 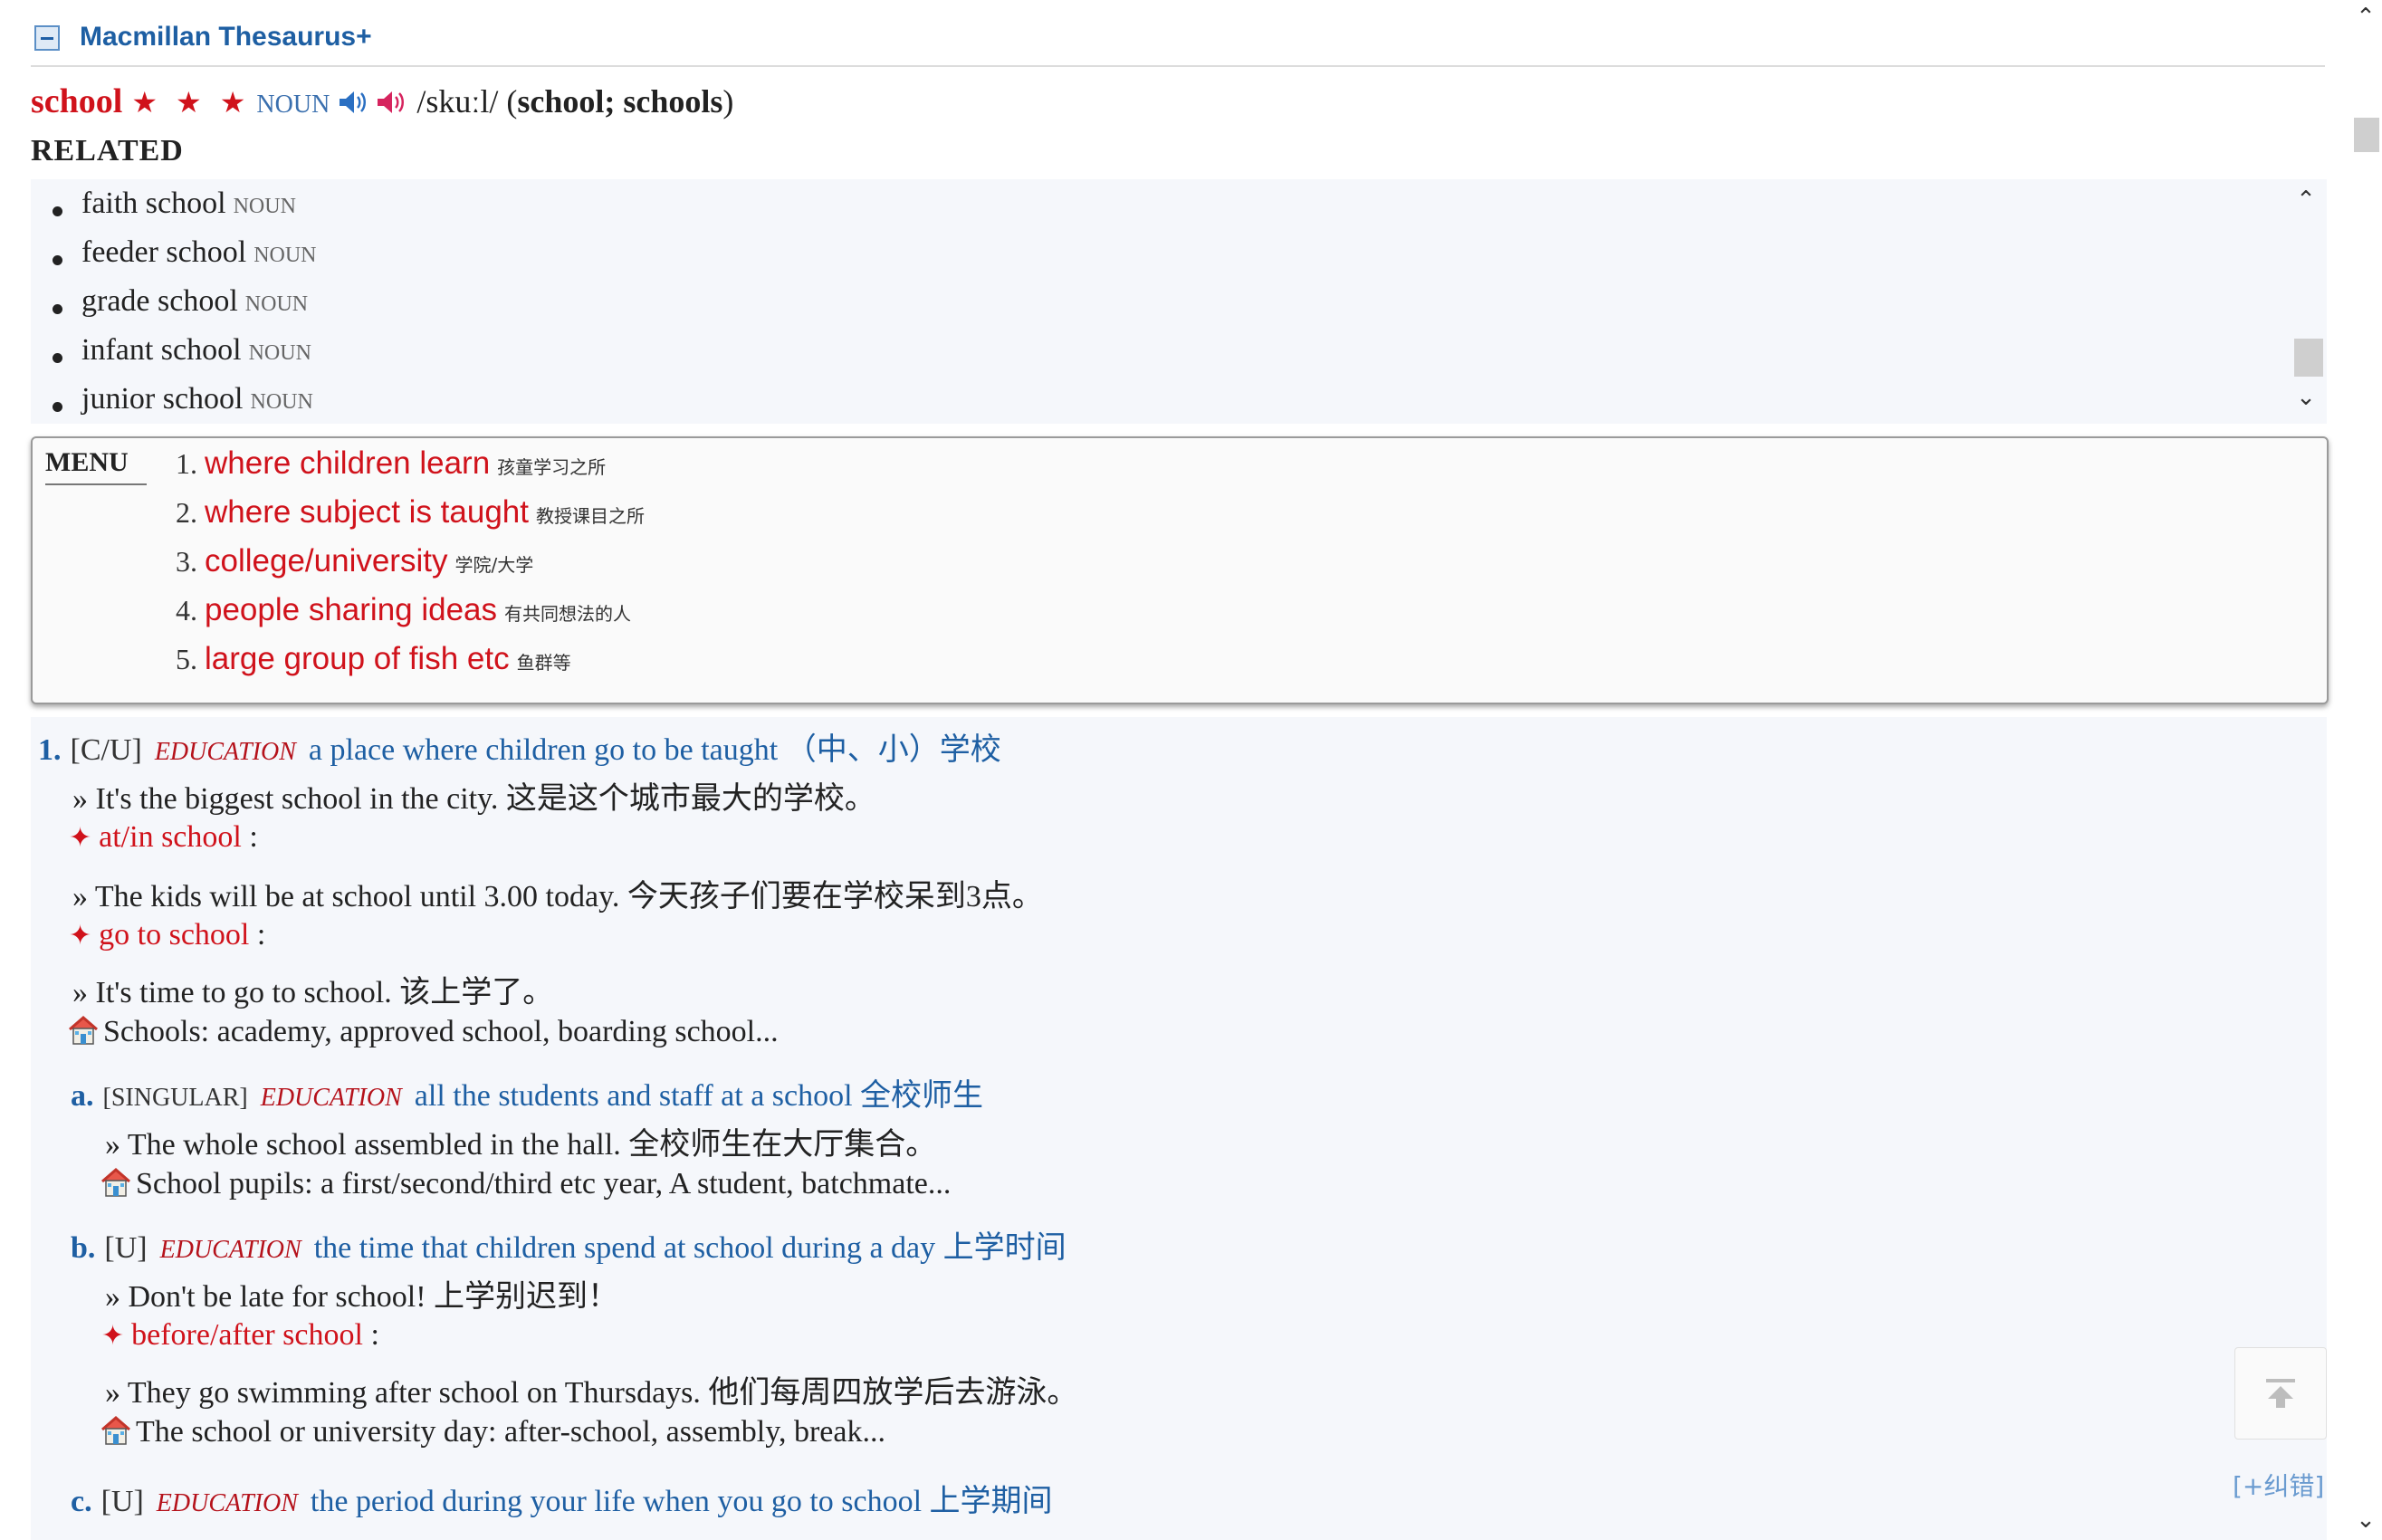 What do you see at coordinates (186, 659) in the screenshot?
I see `menu-item-number: 5.` at bounding box center [186, 659].